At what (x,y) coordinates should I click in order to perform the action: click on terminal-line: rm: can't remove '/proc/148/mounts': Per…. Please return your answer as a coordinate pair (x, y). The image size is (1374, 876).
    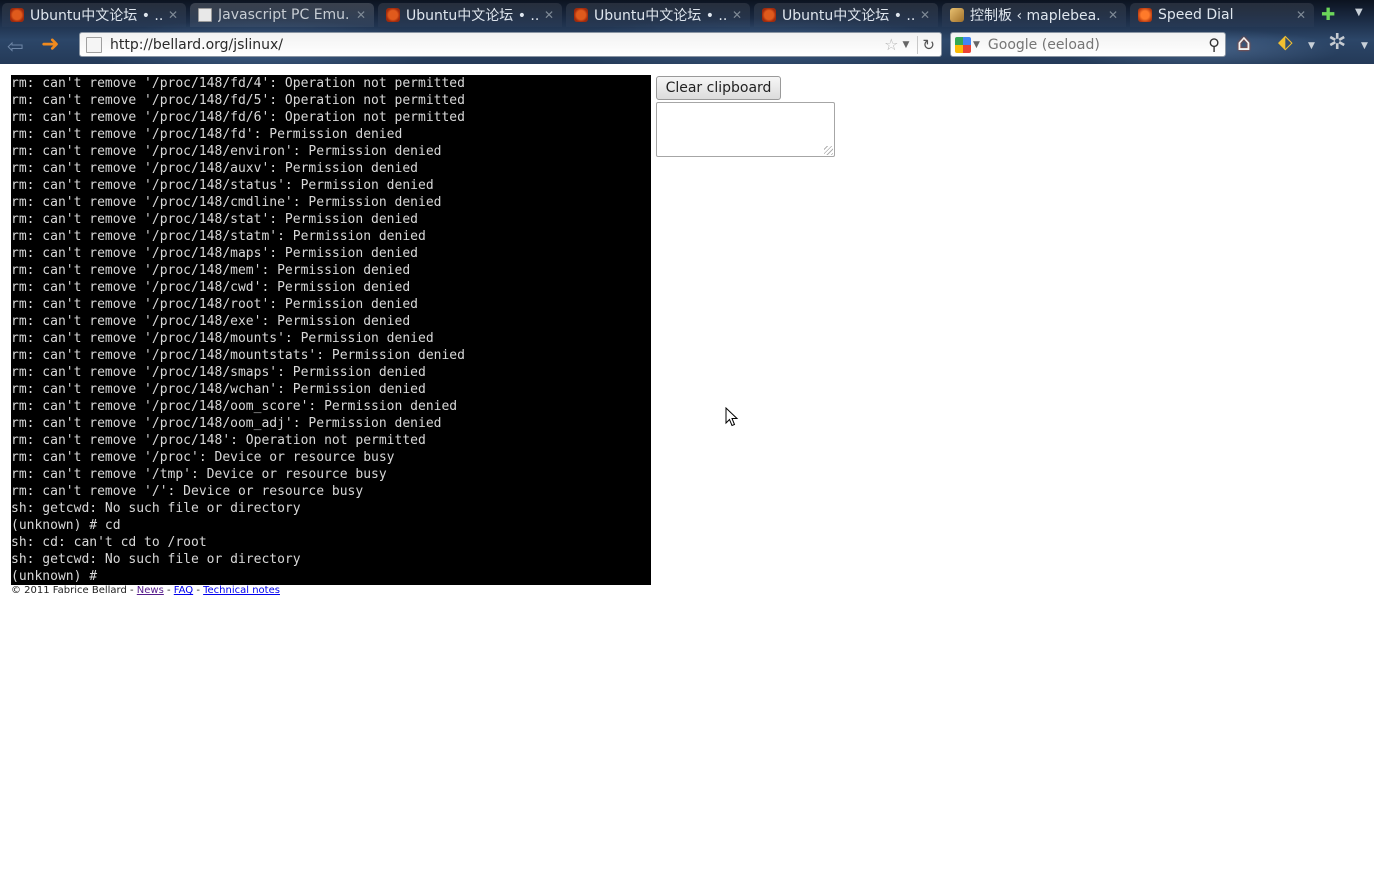
    Looking at the image, I should click on (222, 338).